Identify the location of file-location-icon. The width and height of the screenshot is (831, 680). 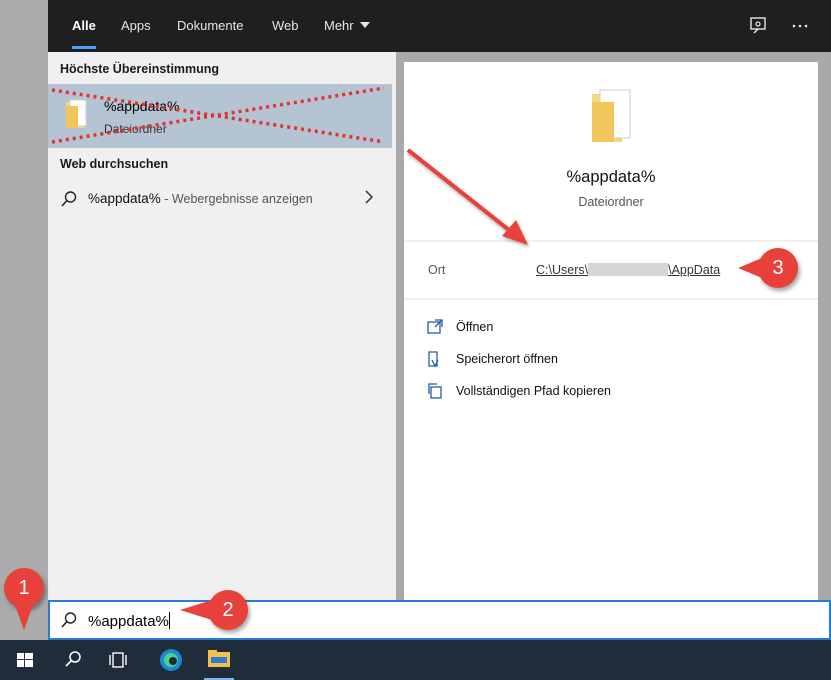
(433, 359).